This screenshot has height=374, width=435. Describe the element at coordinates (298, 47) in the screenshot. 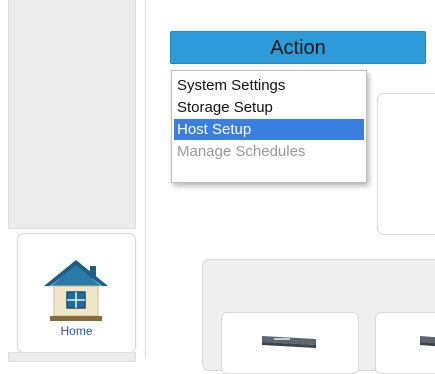

I see `action-button: Action` at that location.